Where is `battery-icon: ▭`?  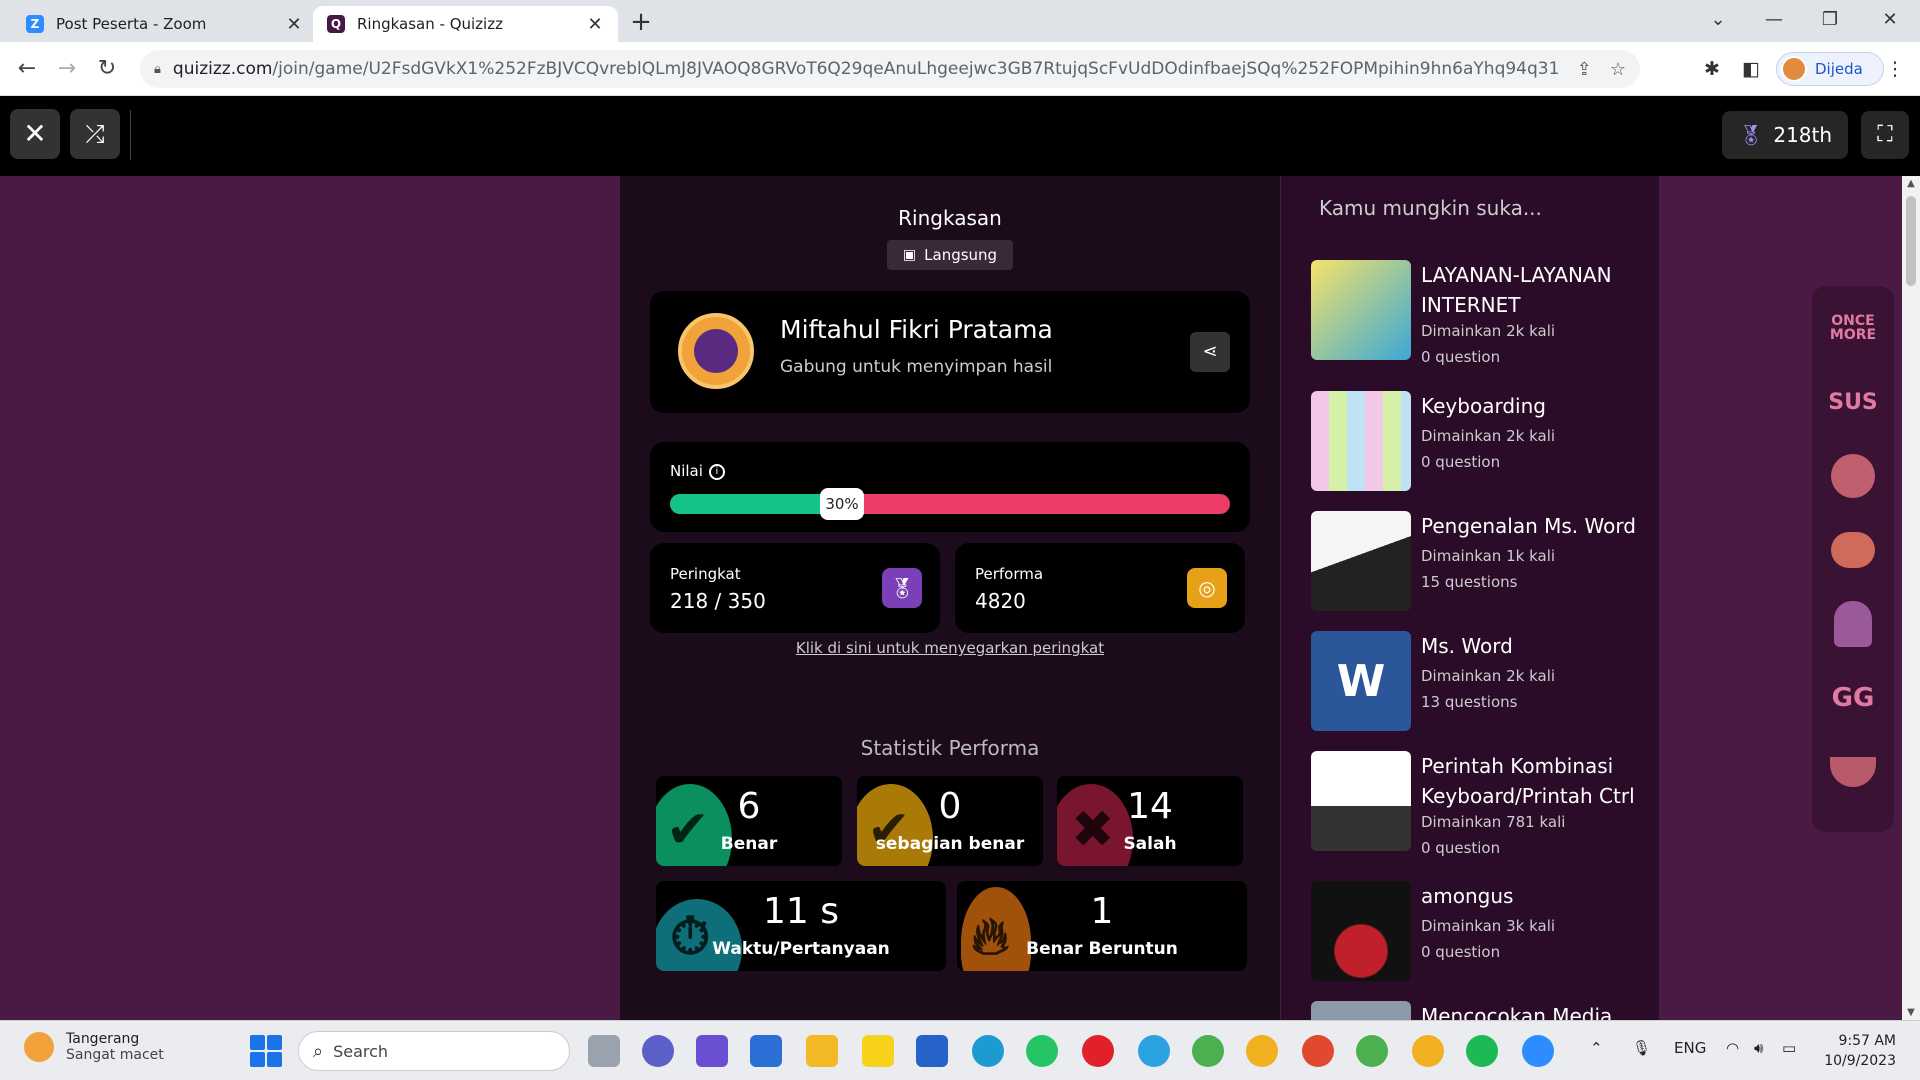 battery-icon: ▭ is located at coordinates (1789, 1048).